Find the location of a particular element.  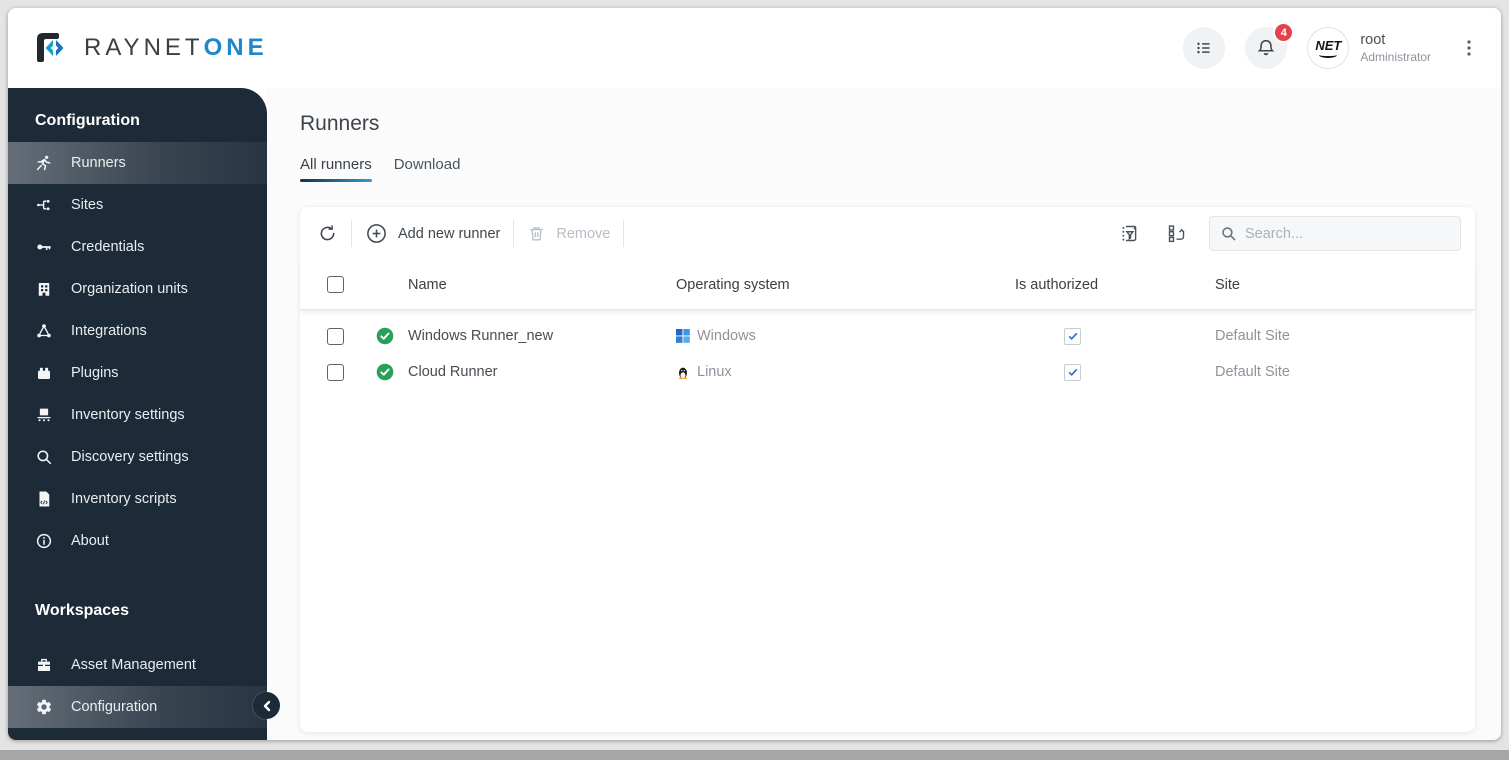

sidebar-item-label: Credentials is located at coordinates (108, 247).